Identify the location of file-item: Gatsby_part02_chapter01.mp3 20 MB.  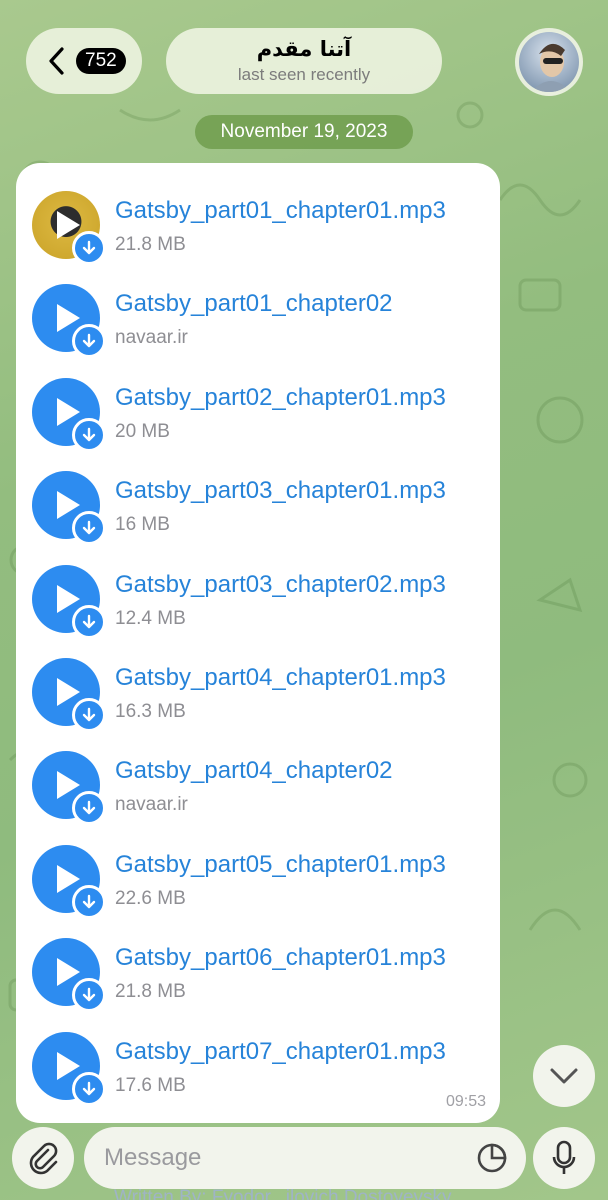
(267, 410).